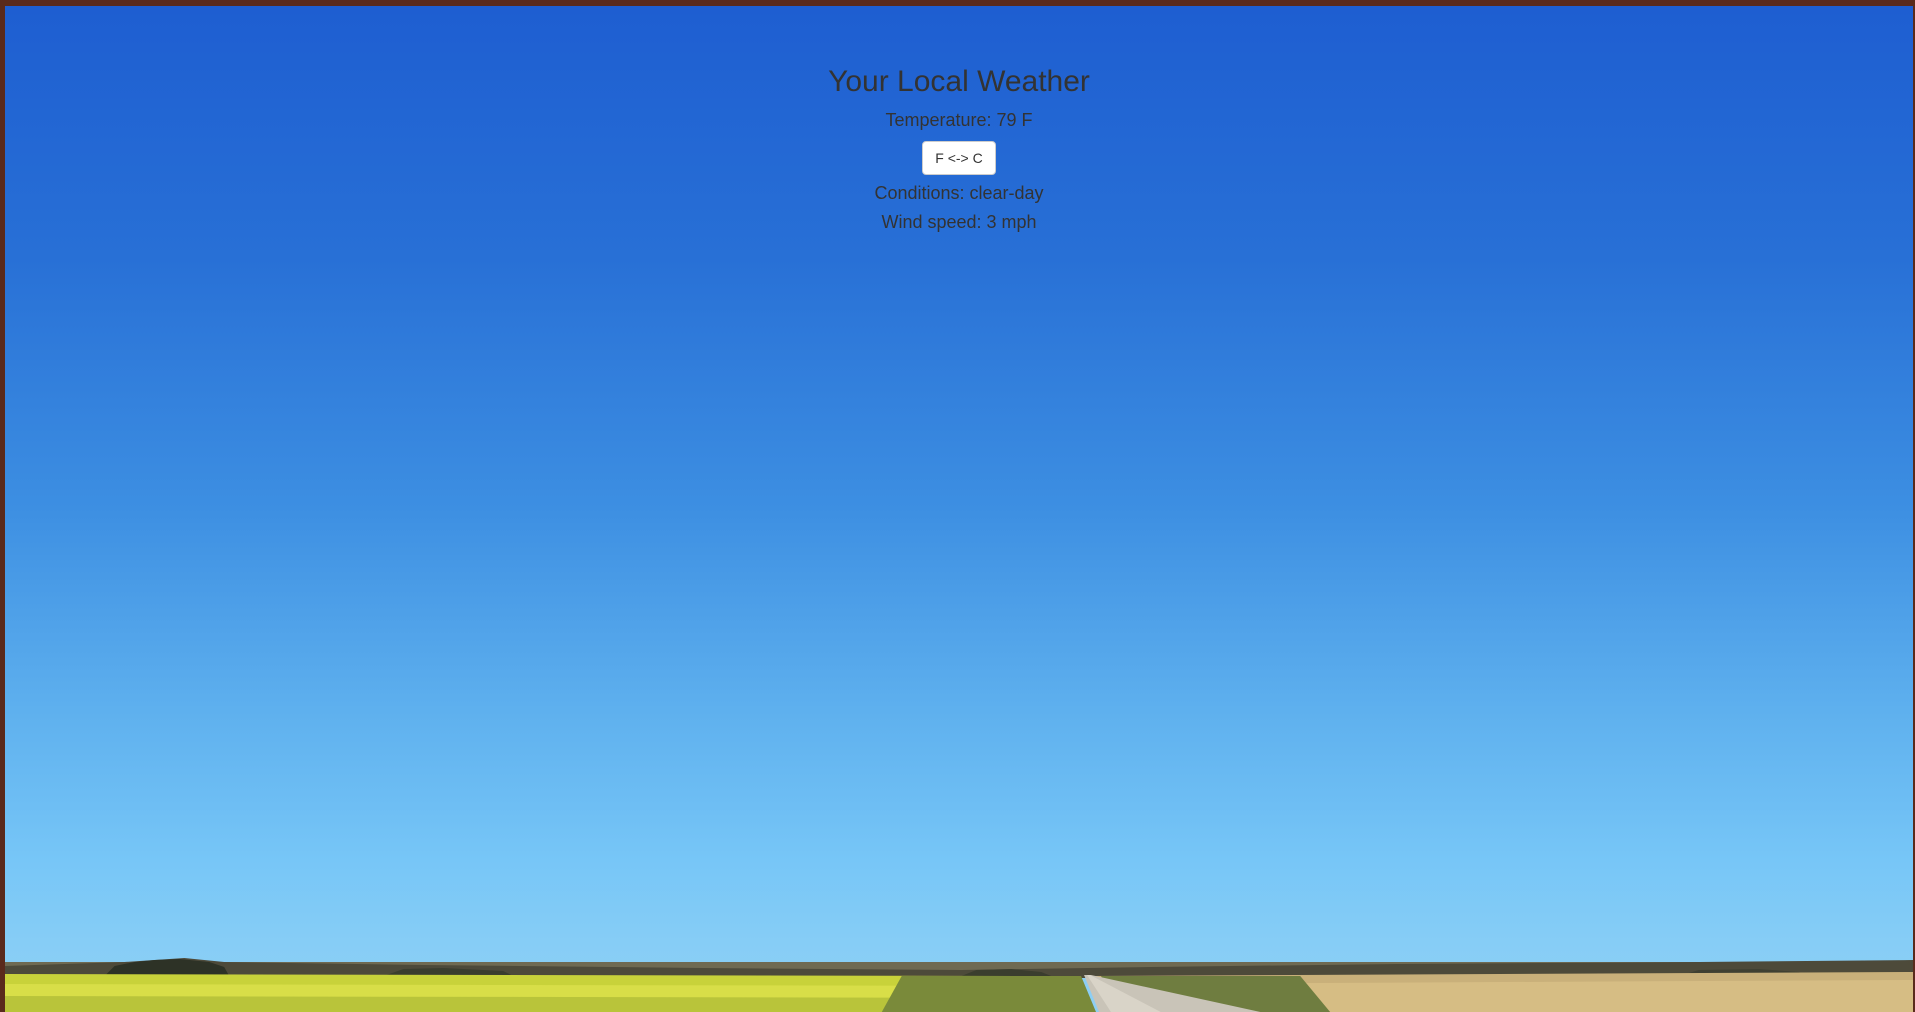 This screenshot has height=1012, width=1915. What do you see at coordinates (959, 120) in the screenshot?
I see `temperature-text: Temperature: 79 F` at bounding box center [959, 120].